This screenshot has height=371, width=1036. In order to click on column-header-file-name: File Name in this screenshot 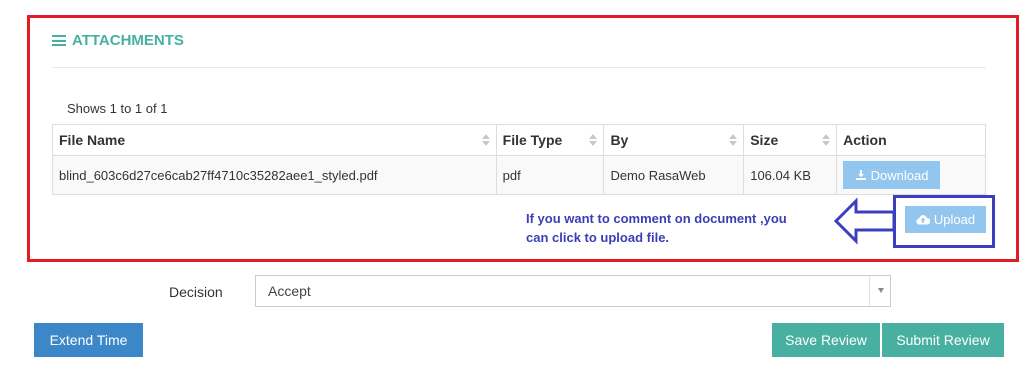, I will do `click(274, 140)`.